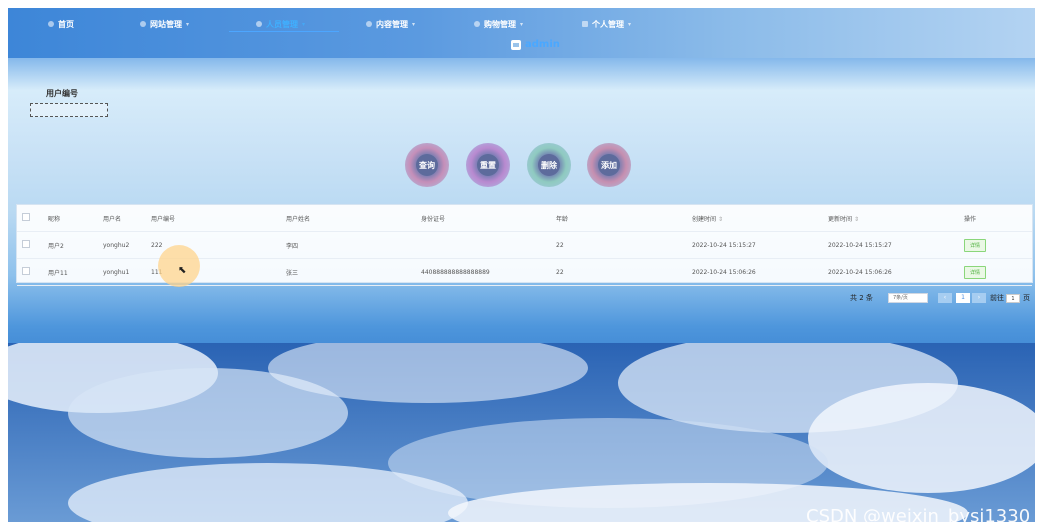 The height and width of the screenshot is (528, 1039). Describe the element at coordinates (143, 24) in the screenshot. I see `site-icon` at that location.